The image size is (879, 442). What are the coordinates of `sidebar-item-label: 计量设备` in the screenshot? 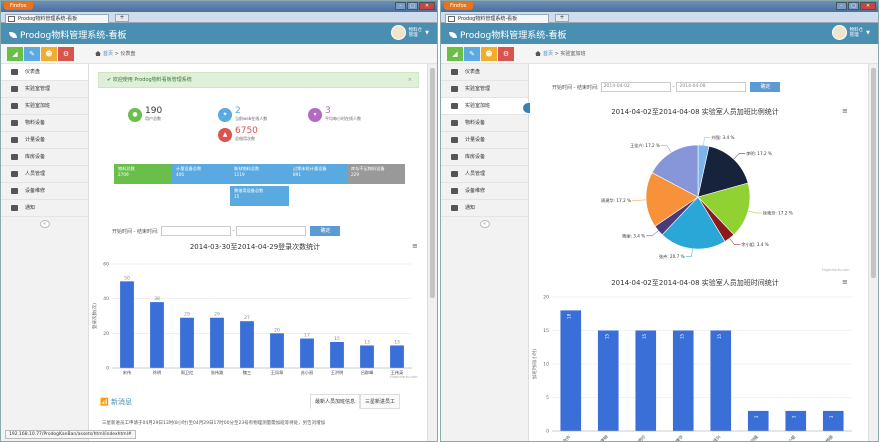 It's located at (35, 140).